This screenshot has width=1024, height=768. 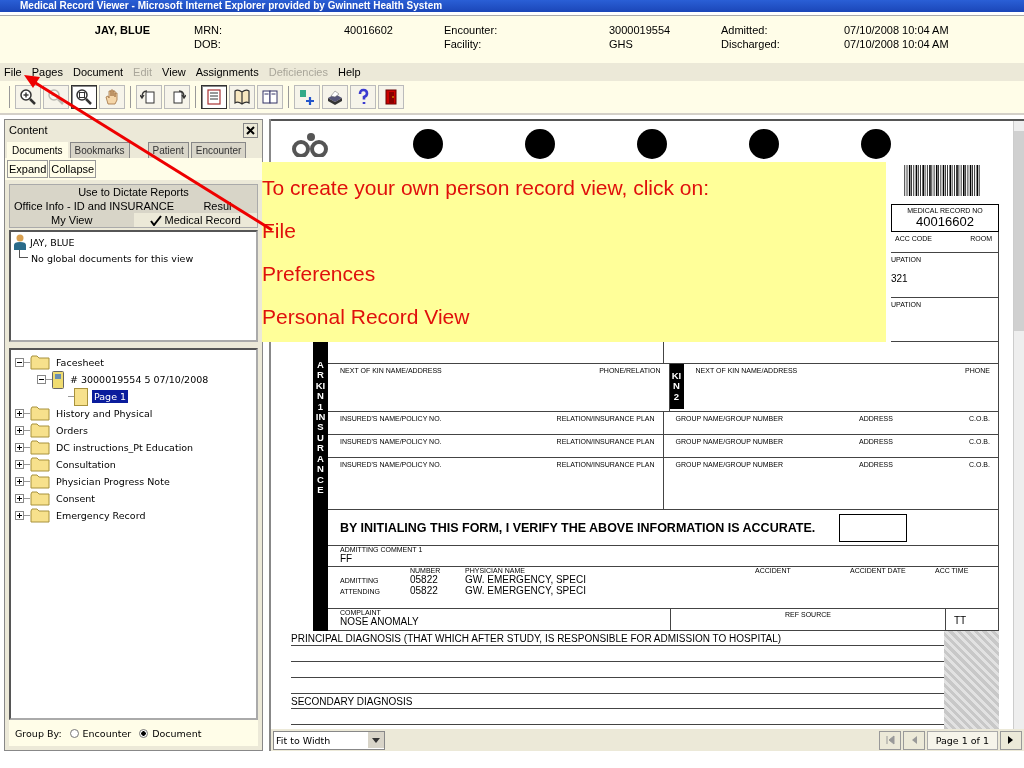 What do you see at coordinates (391, 97) in the screenshot?
I see `exit-button` at bounding box center [391, 97].